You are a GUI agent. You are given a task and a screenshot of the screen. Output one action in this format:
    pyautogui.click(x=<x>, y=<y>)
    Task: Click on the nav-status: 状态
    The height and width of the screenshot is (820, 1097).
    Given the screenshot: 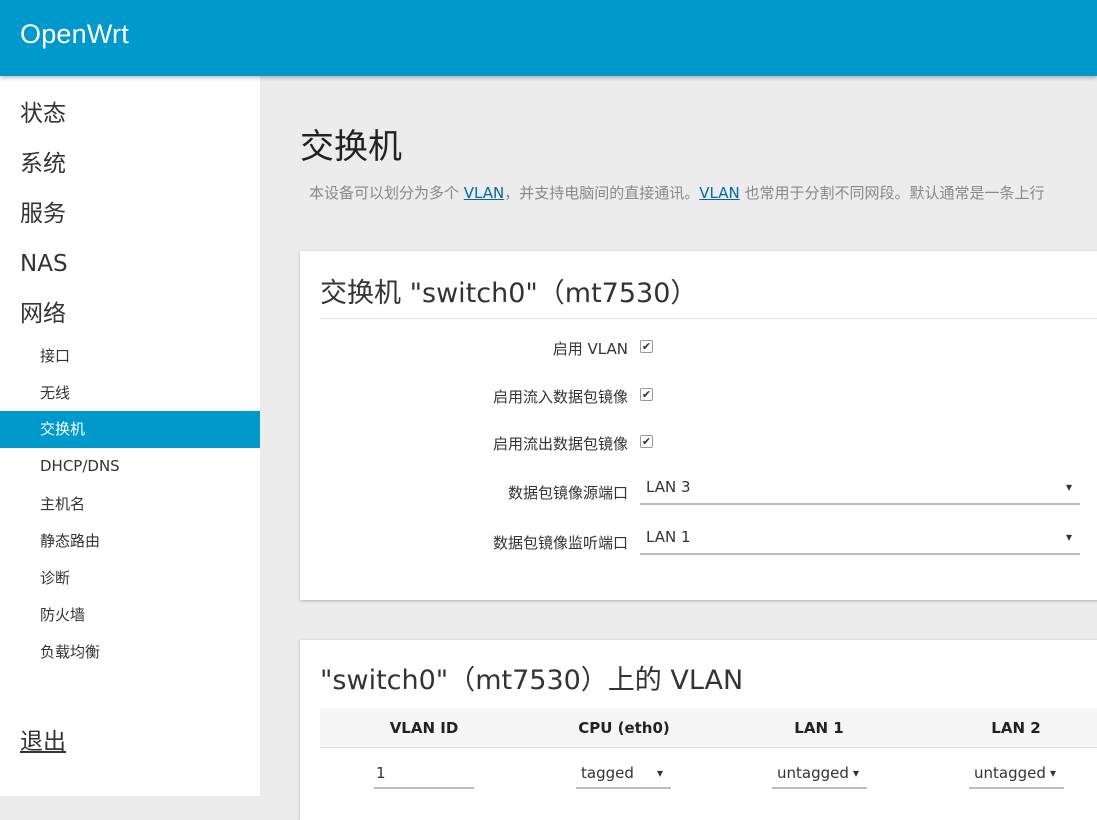 What is the action you would take?
    pyautogui.click(x=43, y=114)
    